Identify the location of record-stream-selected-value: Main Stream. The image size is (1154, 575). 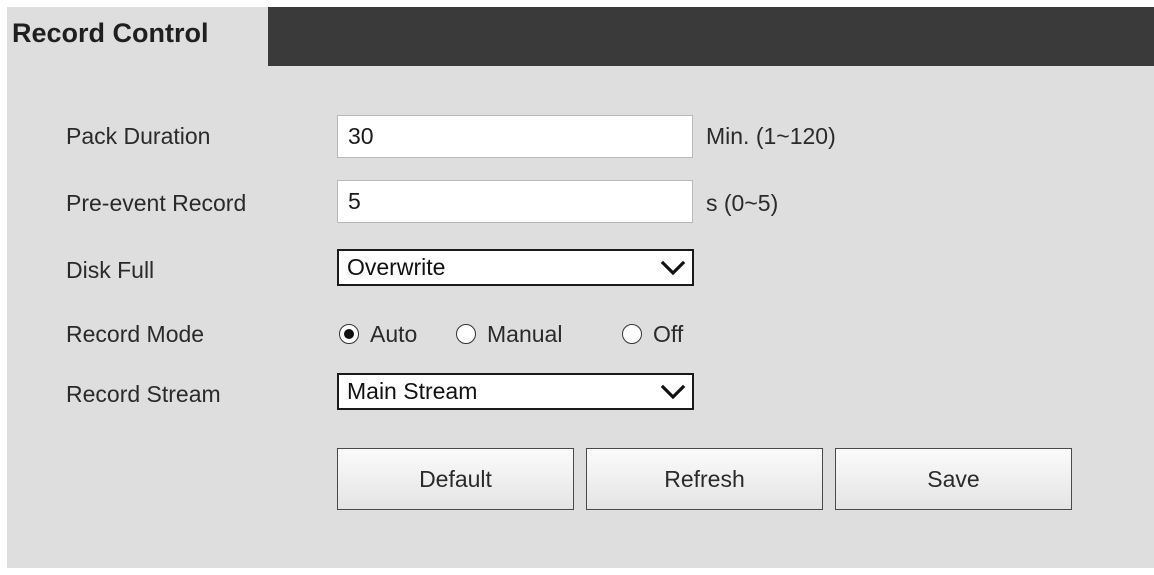
(412, 391).